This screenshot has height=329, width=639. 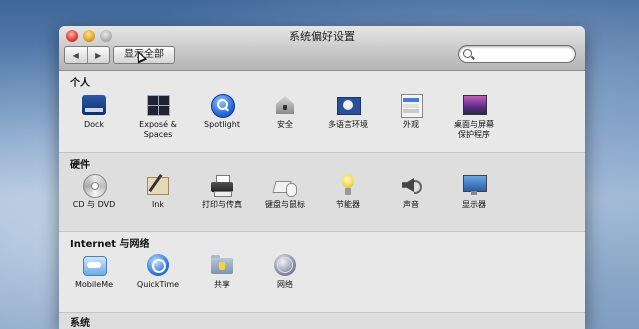 What do you see at coordinates (76, 55) in the screenshot?
I see `back-button: ◀` at bounding box center [76, 55].